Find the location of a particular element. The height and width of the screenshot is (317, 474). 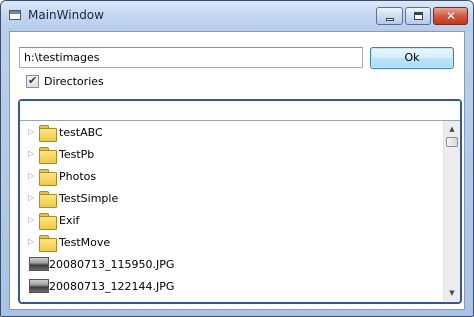

tree-item: ▷ Photos is located at coordinates (229, 176).